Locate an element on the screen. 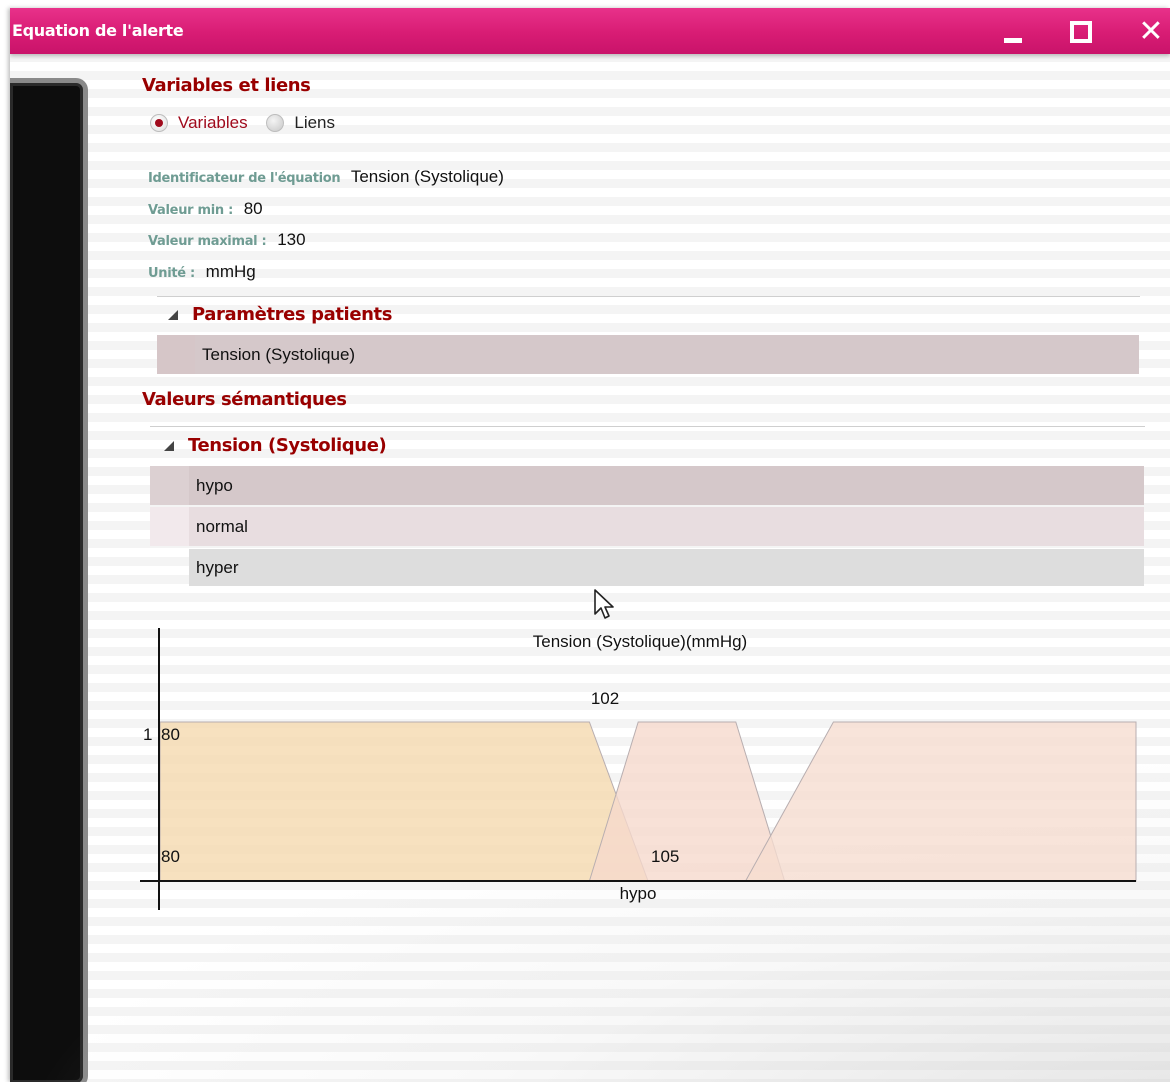  x-axis-label: hypo is located at coordinates (638, 893).